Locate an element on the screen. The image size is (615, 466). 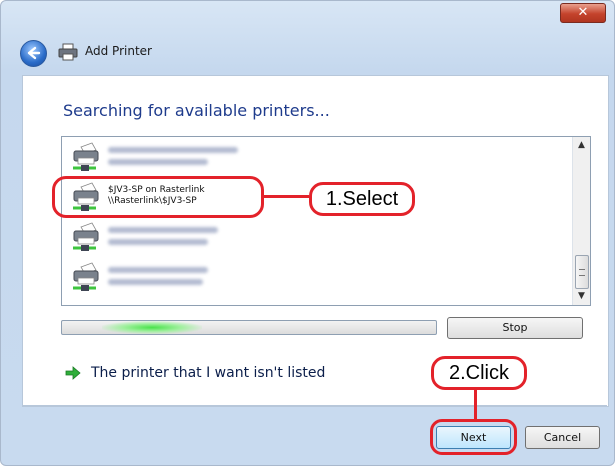
back-arrow-icon is located at coordinates (34, 53).